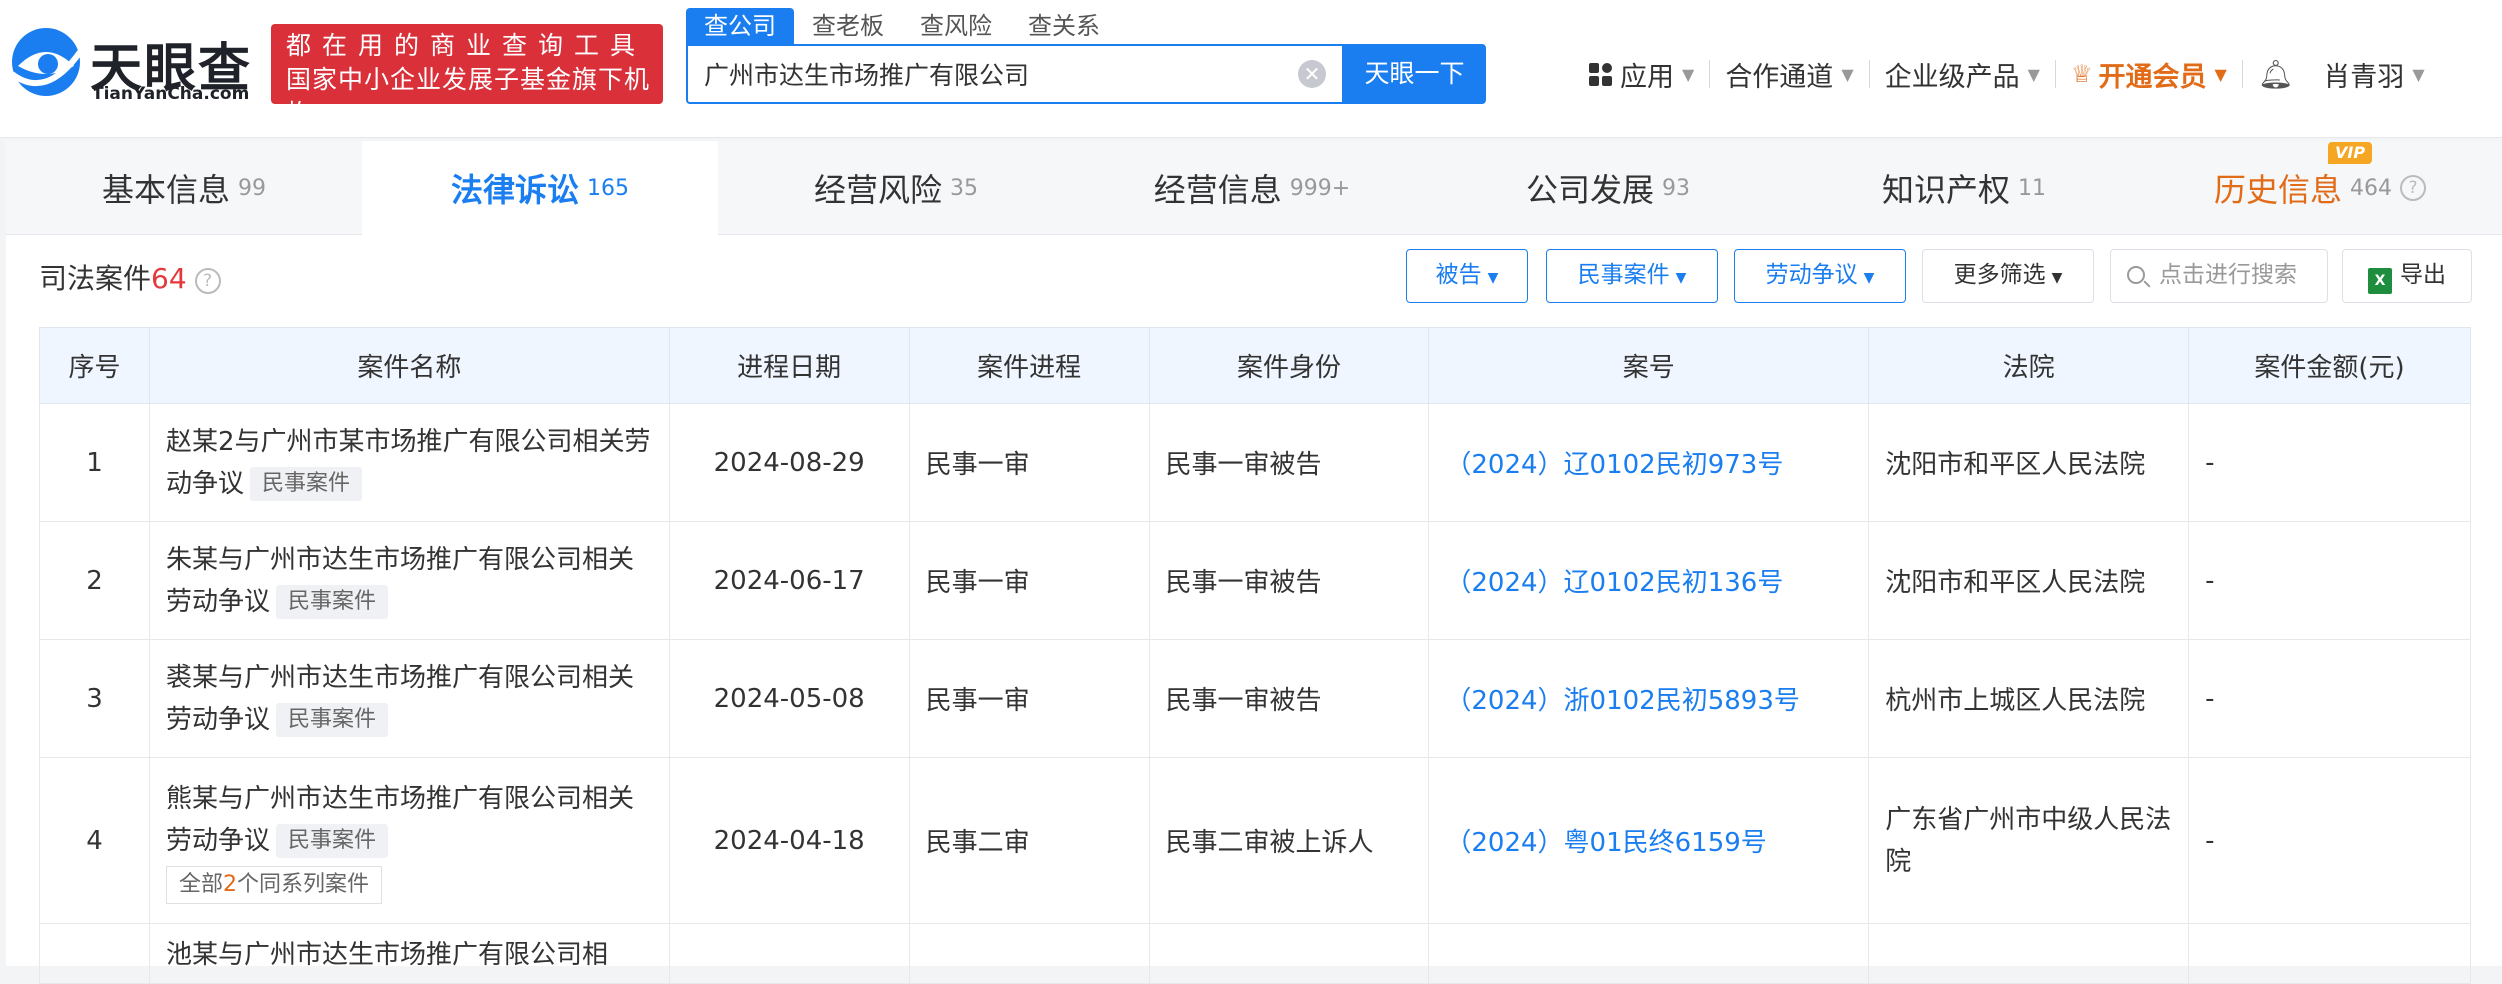 This screenshot has height=984, width=2502. What do you see at coordinates (740, 26) in the screenshot?
I see `search-tab-company: 查公司` at bounding box center [740, 26].